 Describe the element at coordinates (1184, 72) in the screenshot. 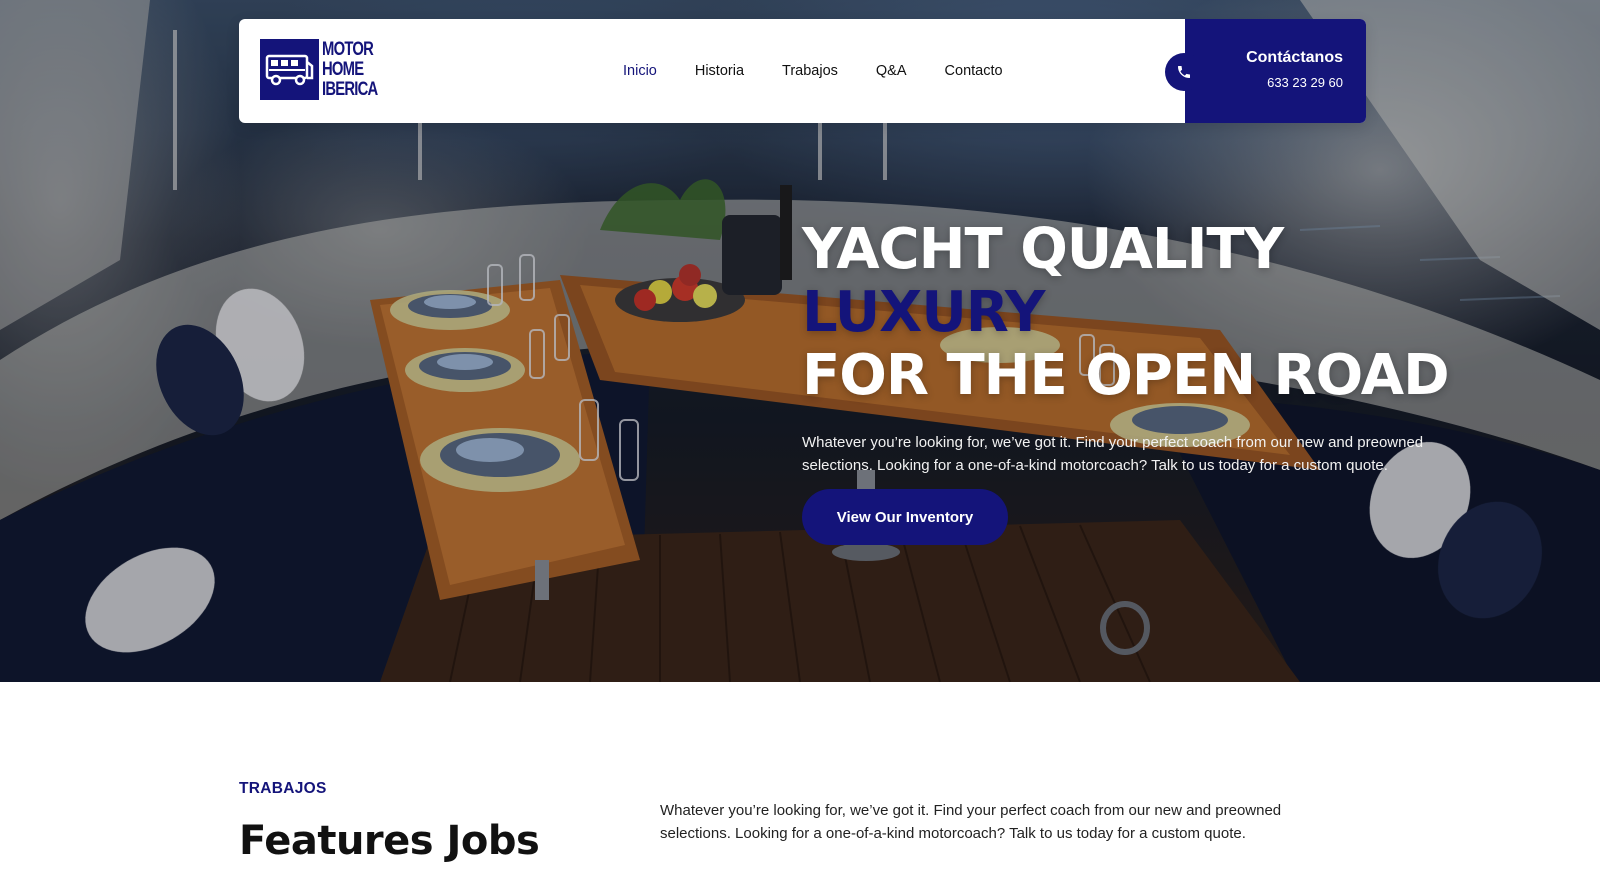

I see `phone-icon` at that location.